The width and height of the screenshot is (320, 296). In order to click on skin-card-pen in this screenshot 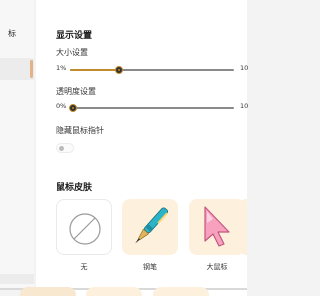, I will do `click(150, 227)`.